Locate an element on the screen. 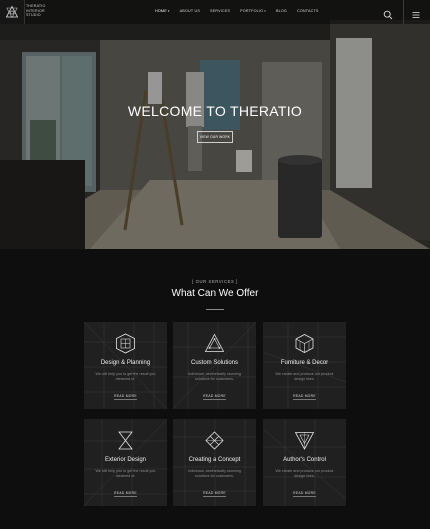 Image resolution: width=430 pixels, height=529 pixels. header-divider is located at coordinates (403, 12).